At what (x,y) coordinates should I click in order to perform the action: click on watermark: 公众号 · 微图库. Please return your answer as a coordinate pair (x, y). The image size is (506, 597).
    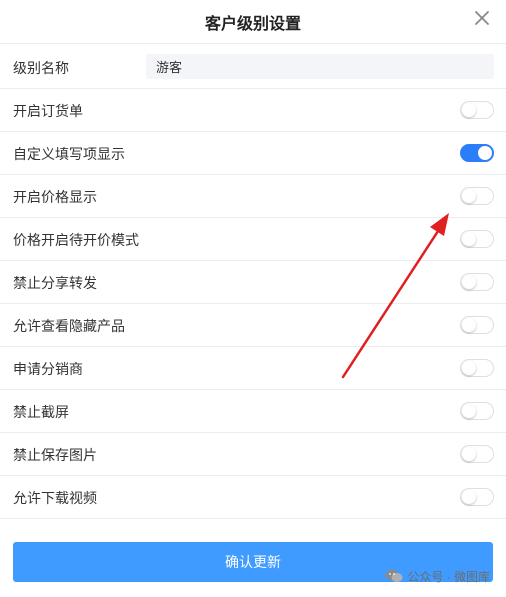
    Looking at the image, I should click on (437, 576).